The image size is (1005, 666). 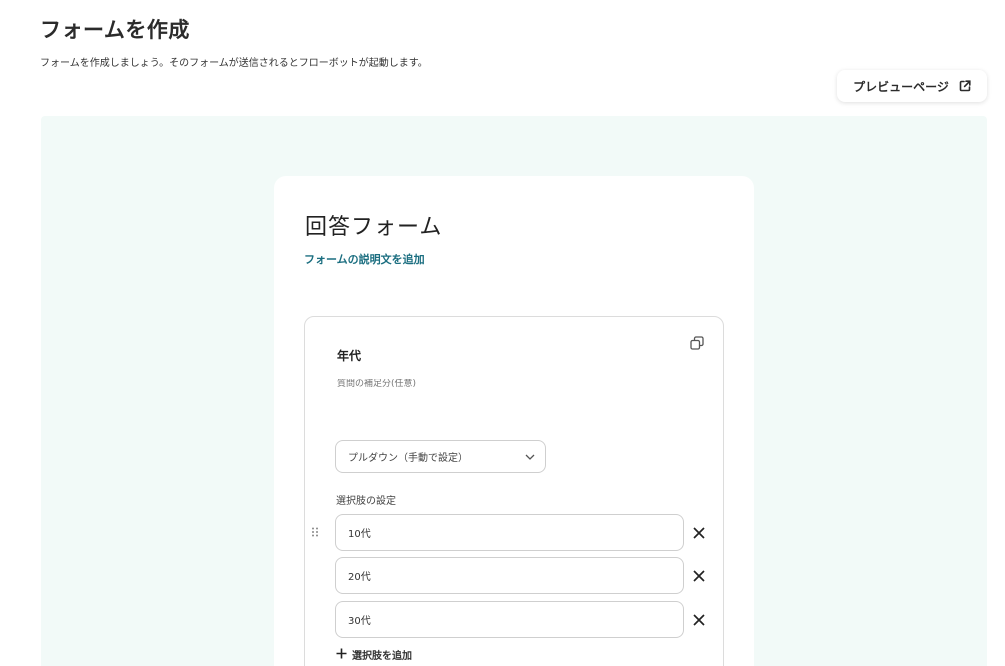 What do you see at coordinates (509, 619) in the screenshot?
I see `option-input: 30代` at bounding box center [509, 619].